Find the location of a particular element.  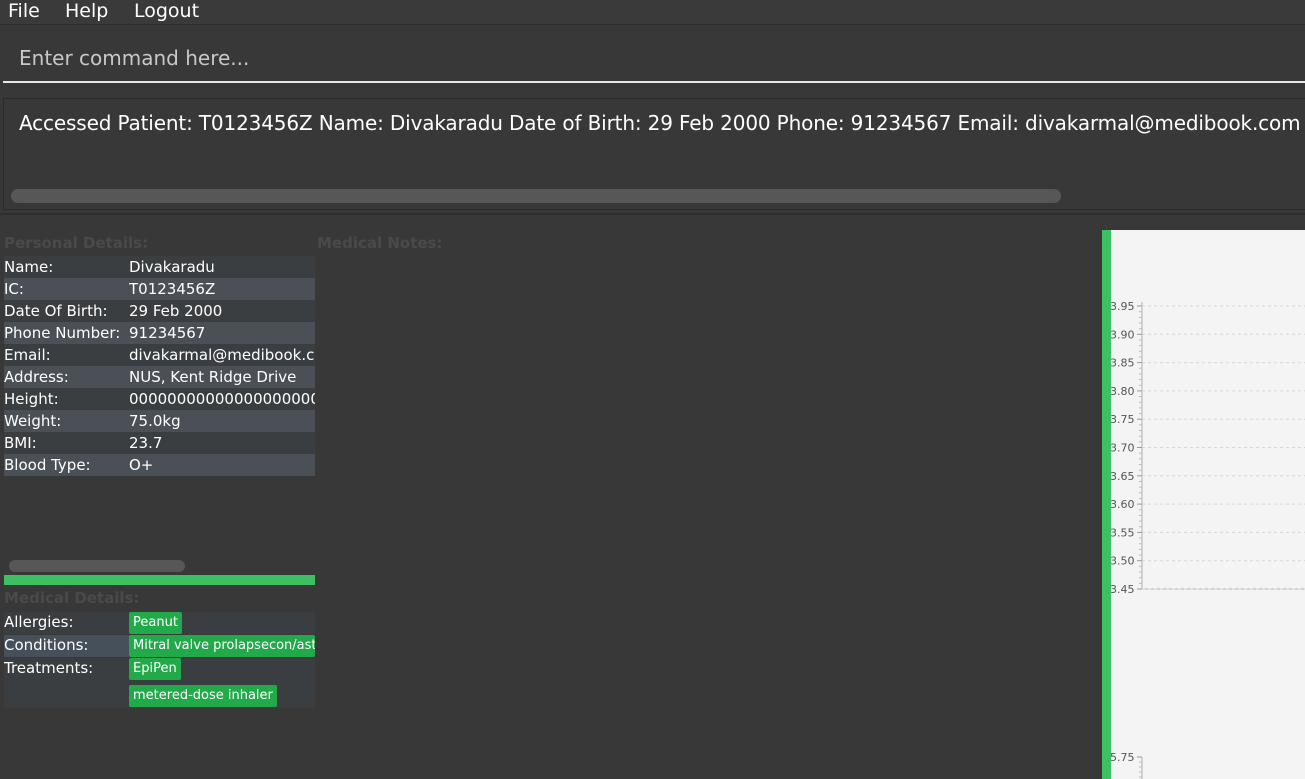

personal-row-label: Weight: is located at coordinates (33, 421).